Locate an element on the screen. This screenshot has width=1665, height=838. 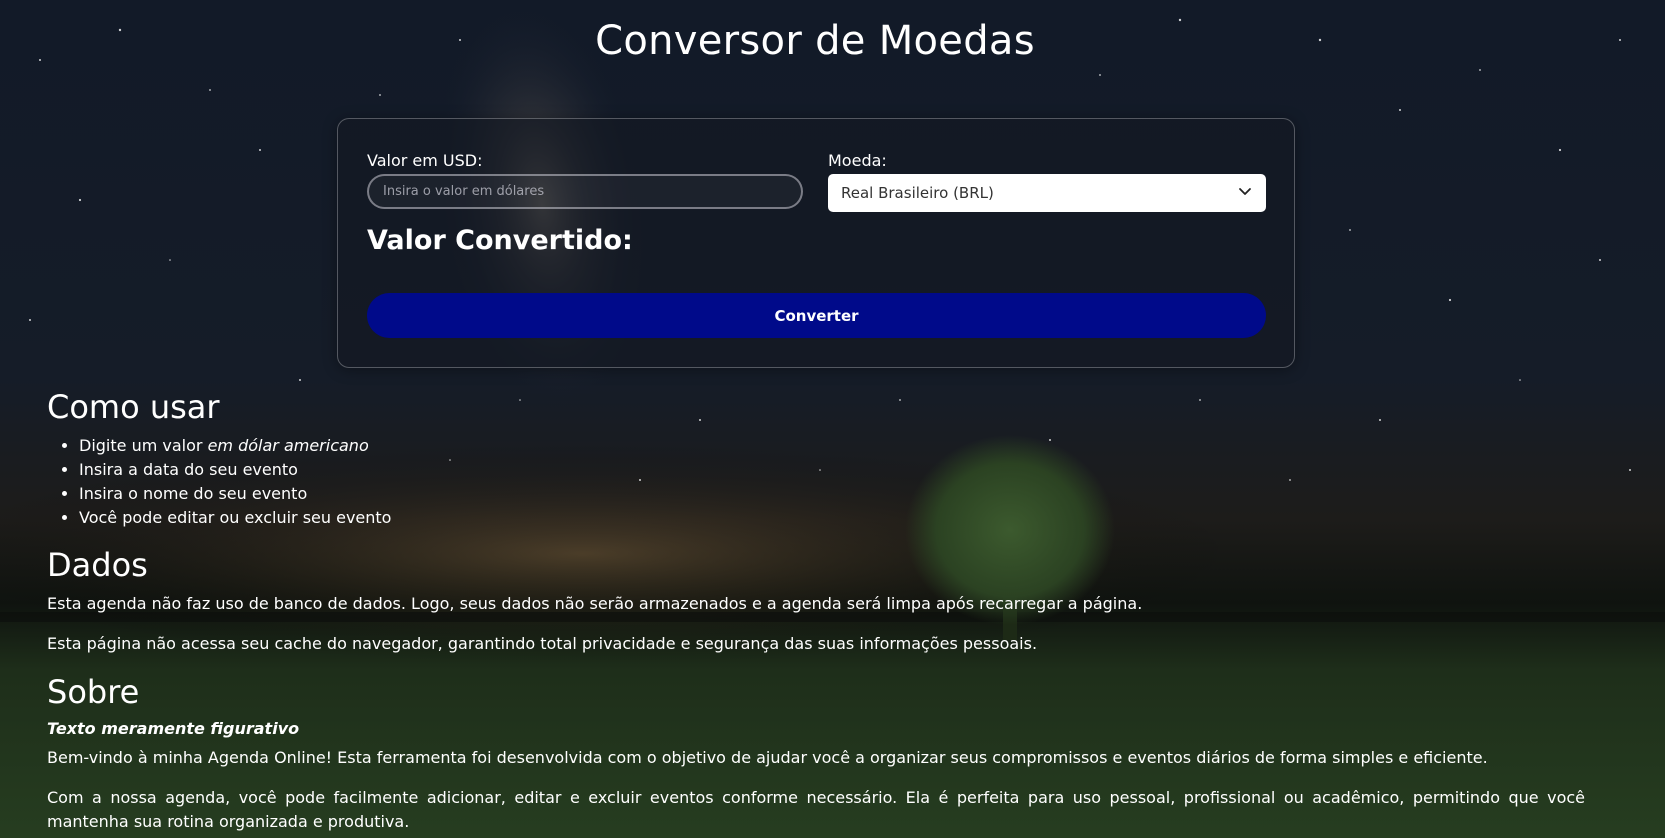
chevron-down-icon is located at coordinates (1245, 191).